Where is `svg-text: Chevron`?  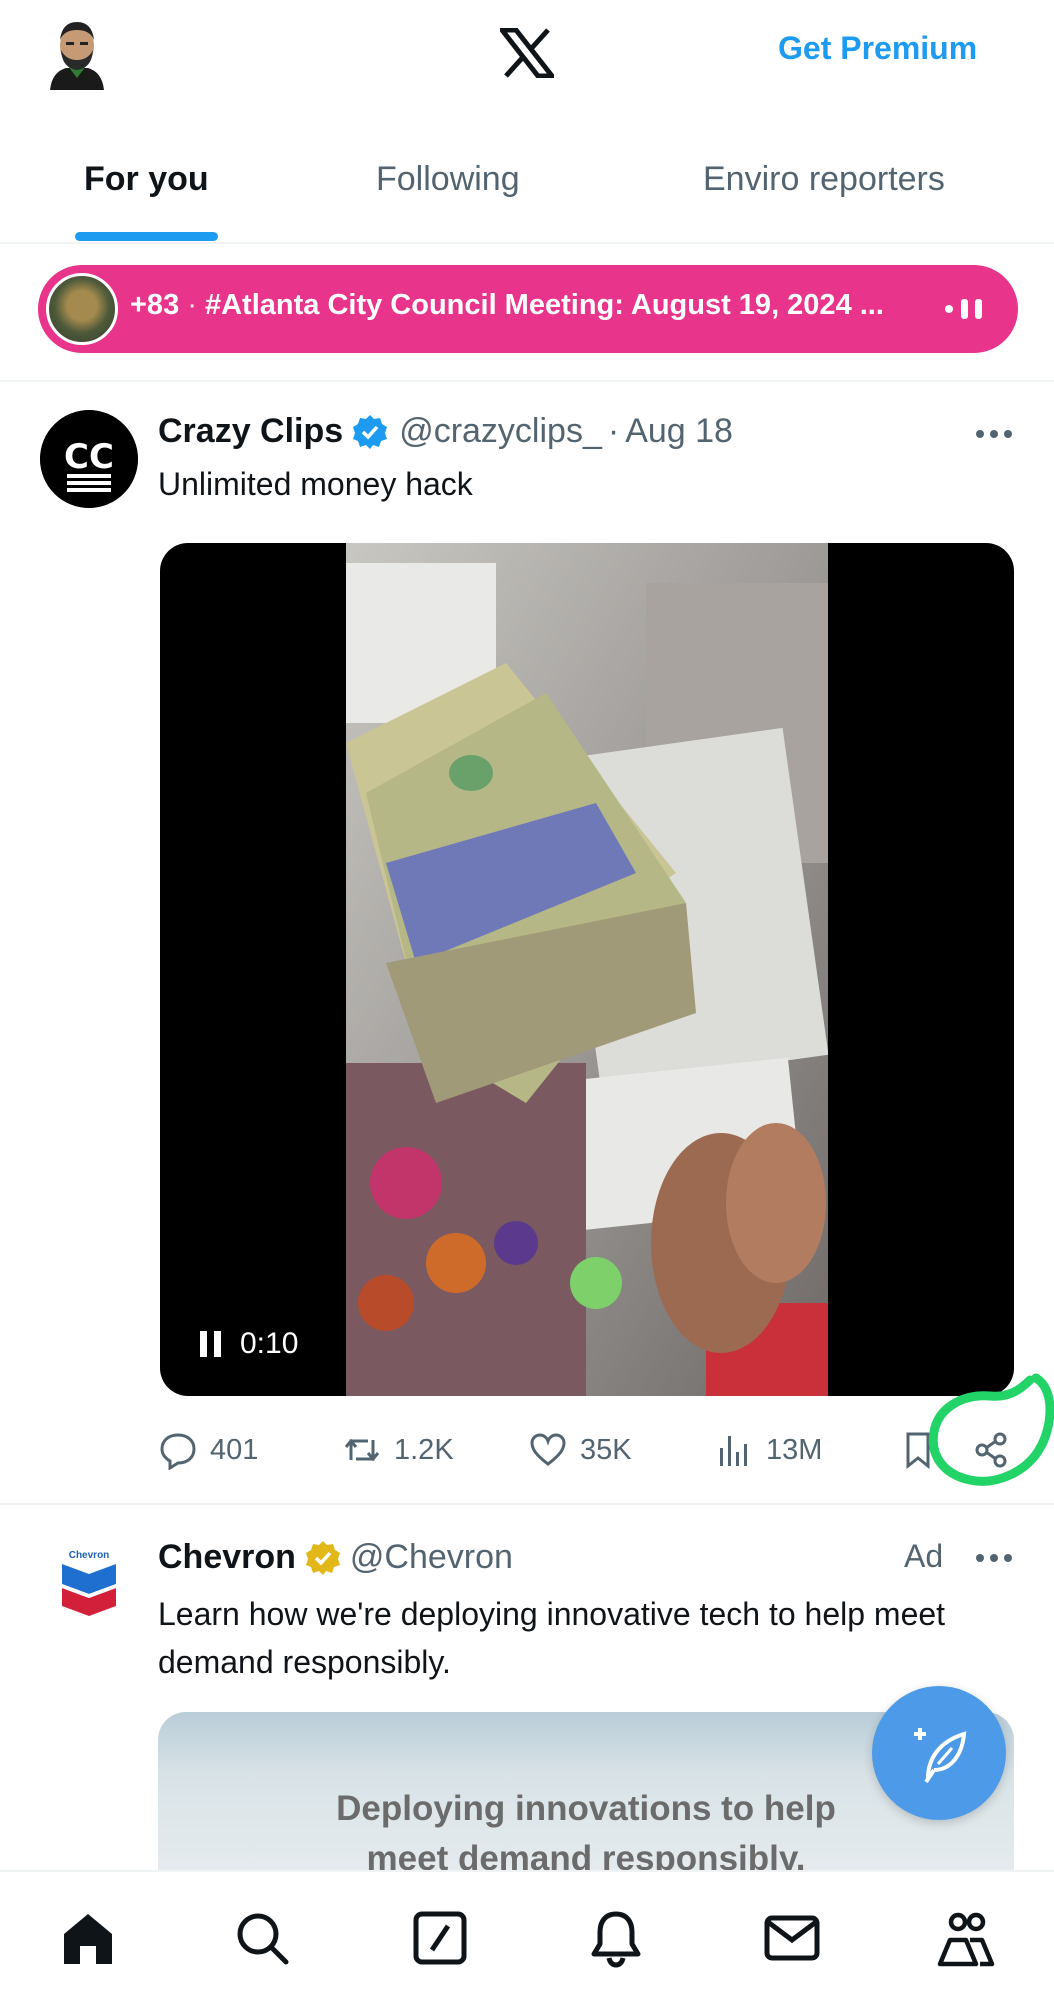 svg-text: Chevron is located at coordinates (89, 1555).